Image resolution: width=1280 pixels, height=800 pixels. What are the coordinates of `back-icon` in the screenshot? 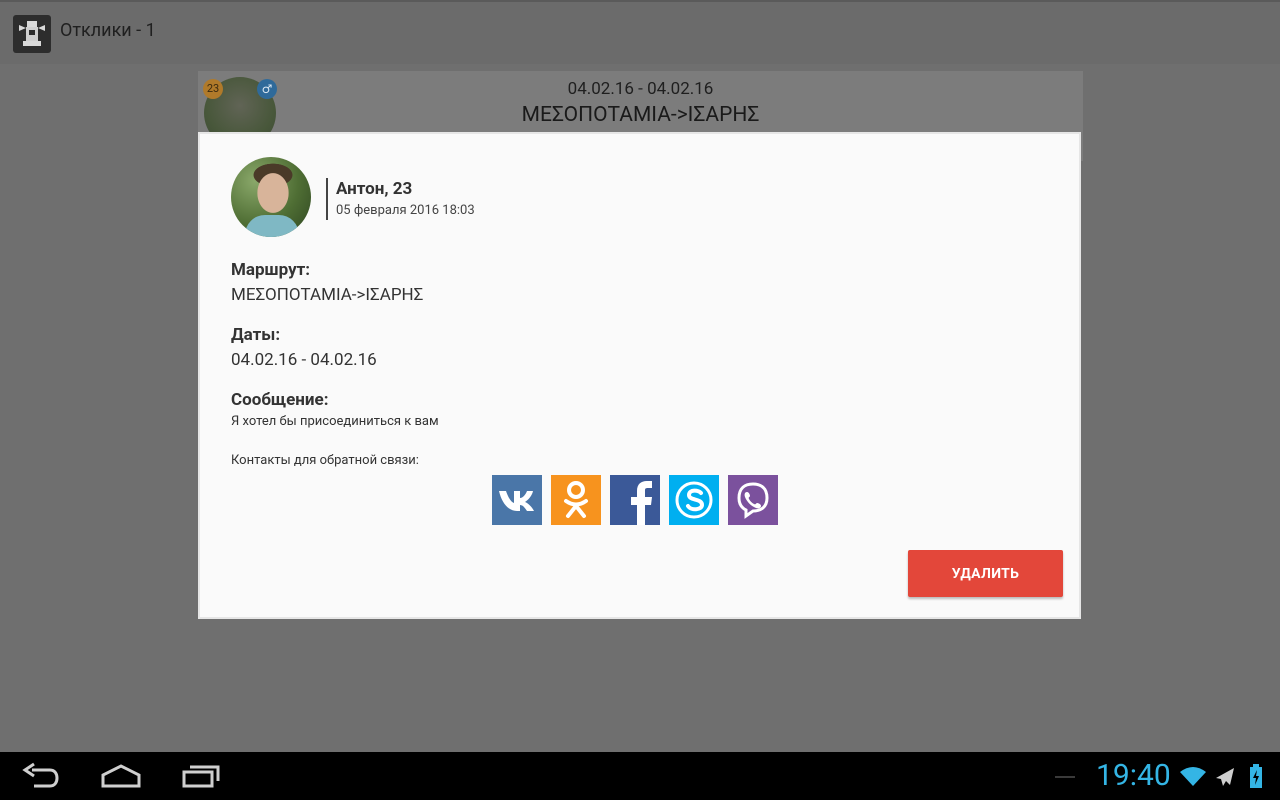 It's located at (41, 778).